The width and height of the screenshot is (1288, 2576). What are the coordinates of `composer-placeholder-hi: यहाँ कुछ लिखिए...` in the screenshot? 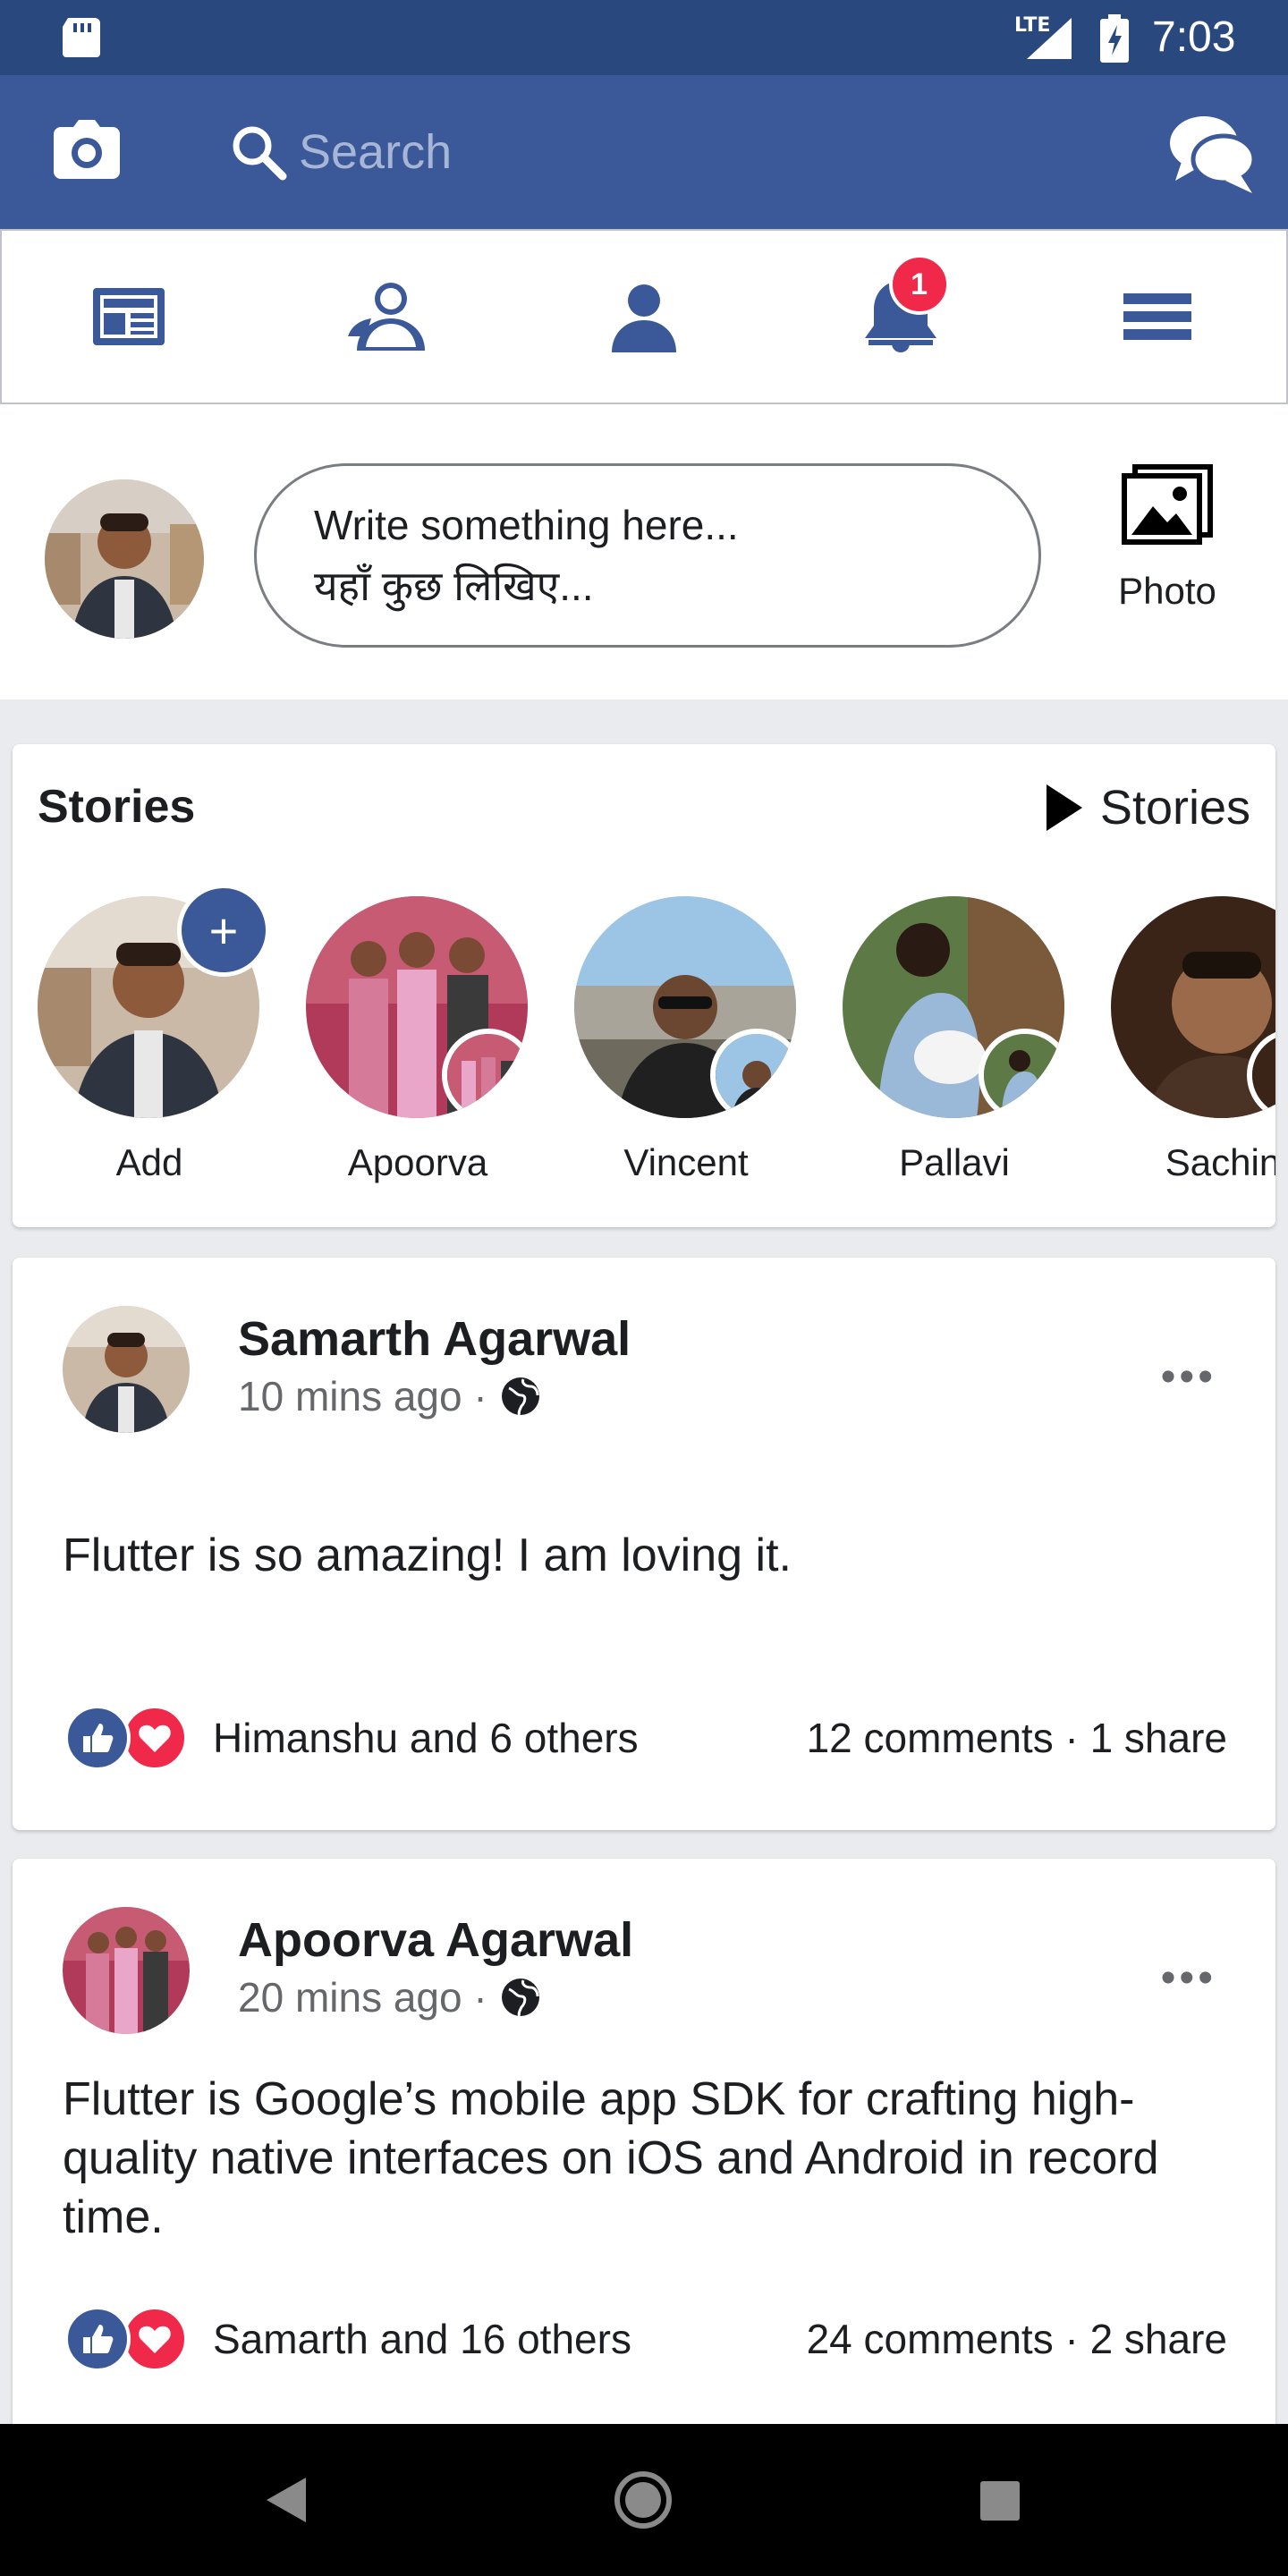 It's located at (454, 586).